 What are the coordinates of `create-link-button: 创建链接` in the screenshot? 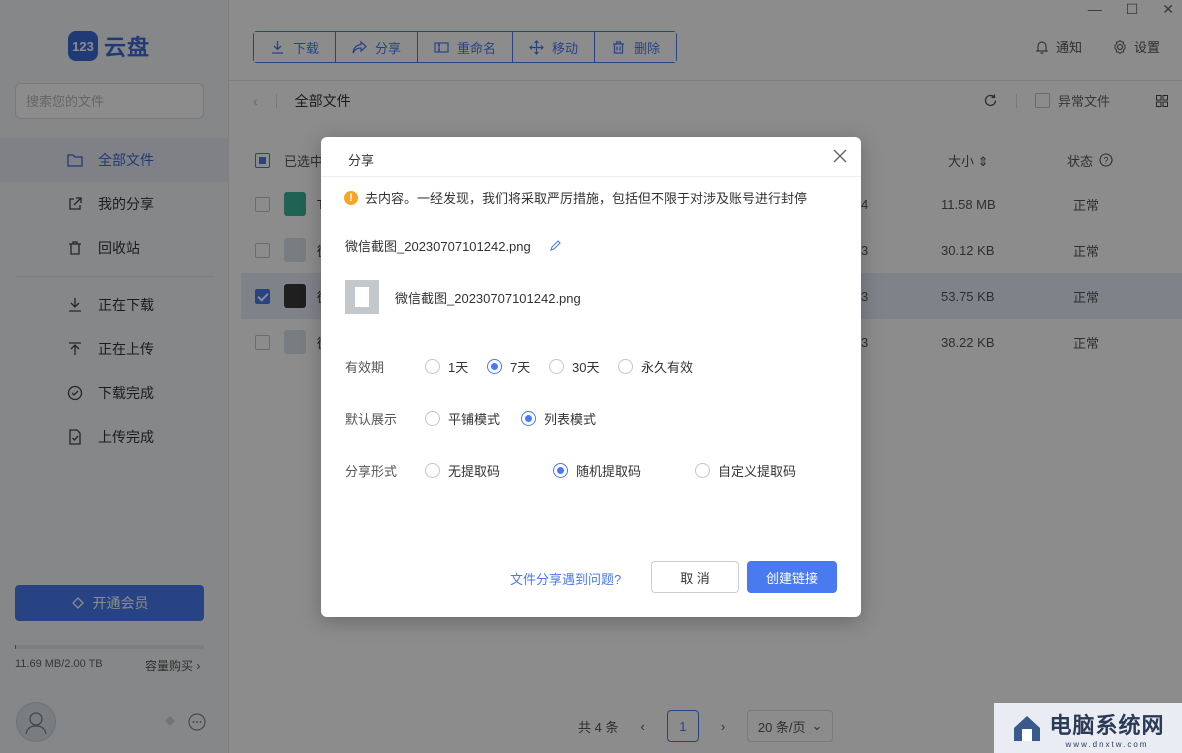 It's located at (792, 577).